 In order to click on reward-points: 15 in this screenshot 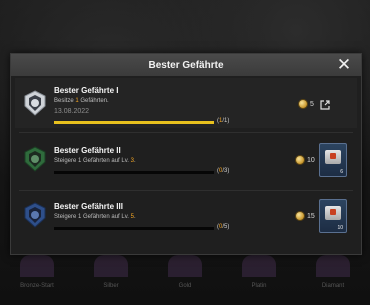, I will do `click(305, 216)`.